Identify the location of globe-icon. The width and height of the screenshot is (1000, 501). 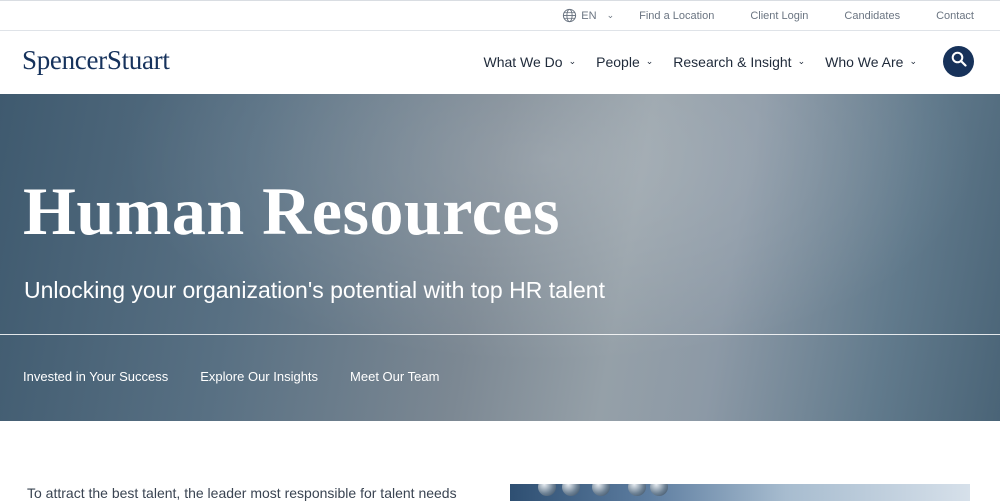
(569, 15).